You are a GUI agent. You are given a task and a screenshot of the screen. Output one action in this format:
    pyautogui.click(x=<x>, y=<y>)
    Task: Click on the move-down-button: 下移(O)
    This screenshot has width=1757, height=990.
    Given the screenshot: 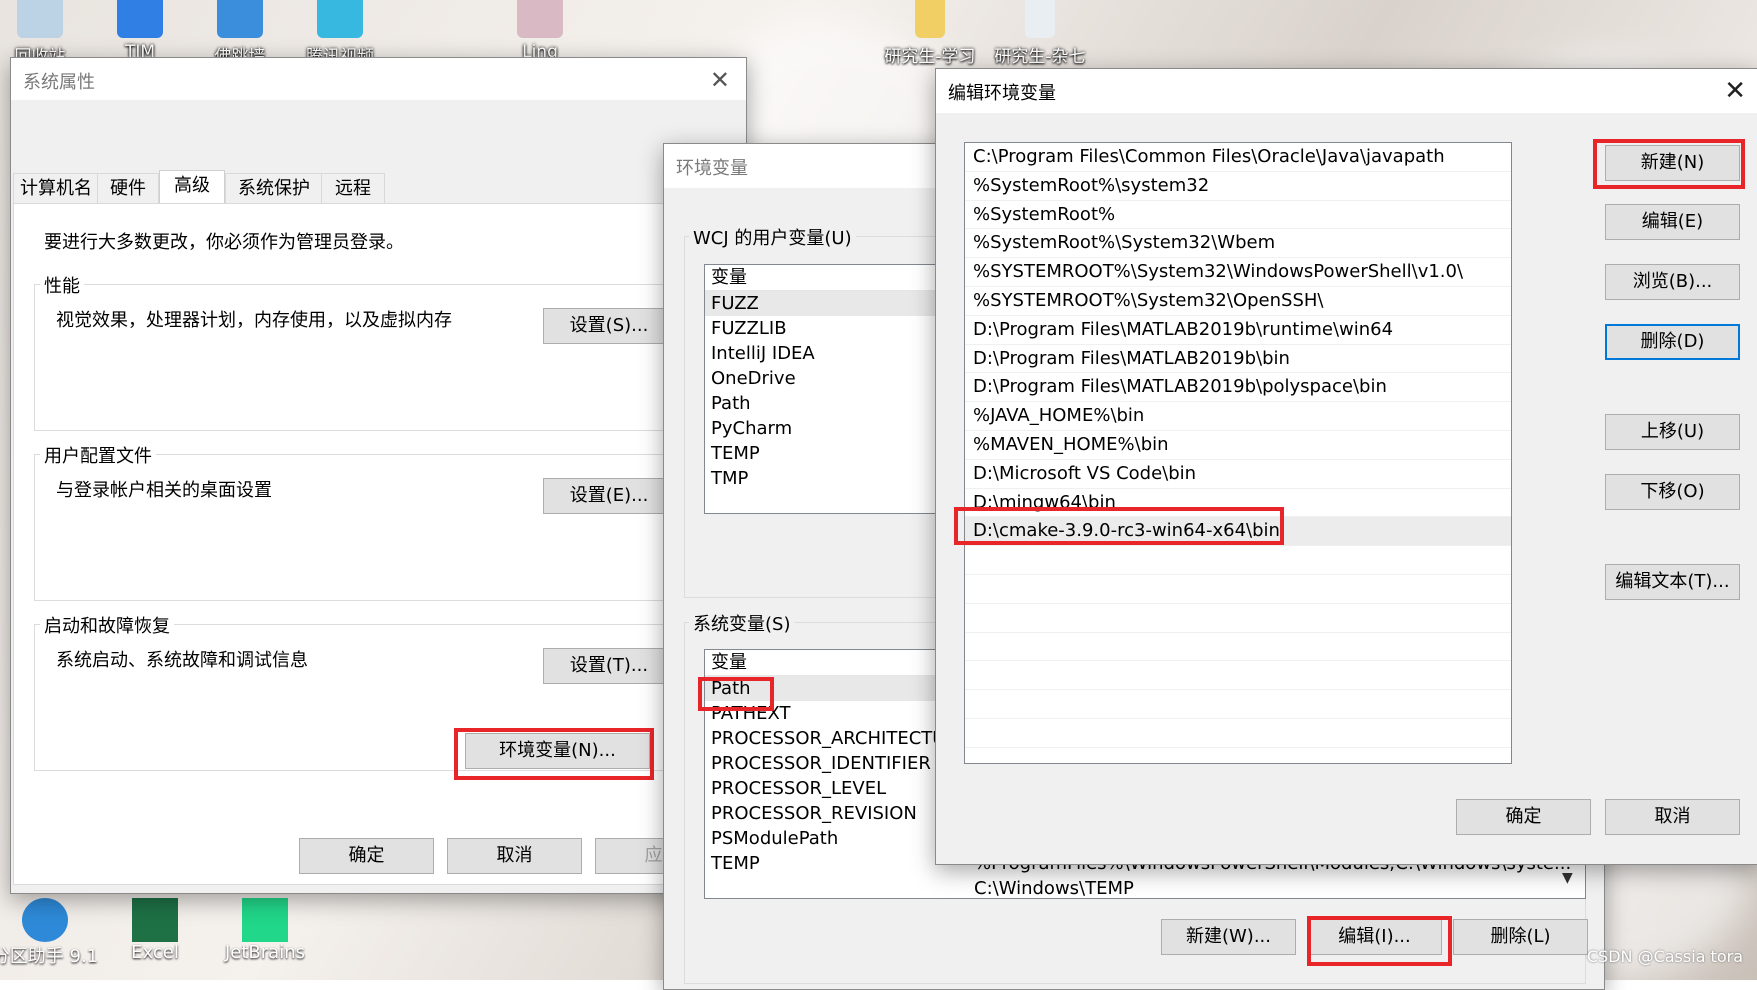 What is the action you would take?
    pyautogui.click(x=1672, y=492)
    